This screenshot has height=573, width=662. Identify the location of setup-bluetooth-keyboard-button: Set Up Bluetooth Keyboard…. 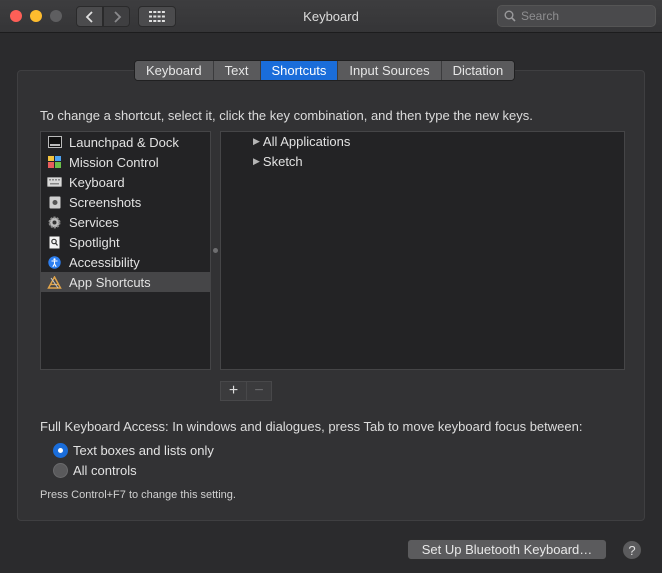
(507, 549).